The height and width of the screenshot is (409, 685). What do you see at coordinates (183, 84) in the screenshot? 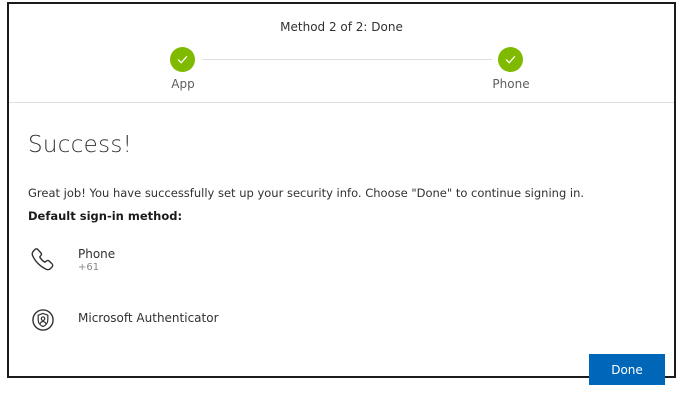
I see `step-app-label: App` at bounding box center [183, 84].